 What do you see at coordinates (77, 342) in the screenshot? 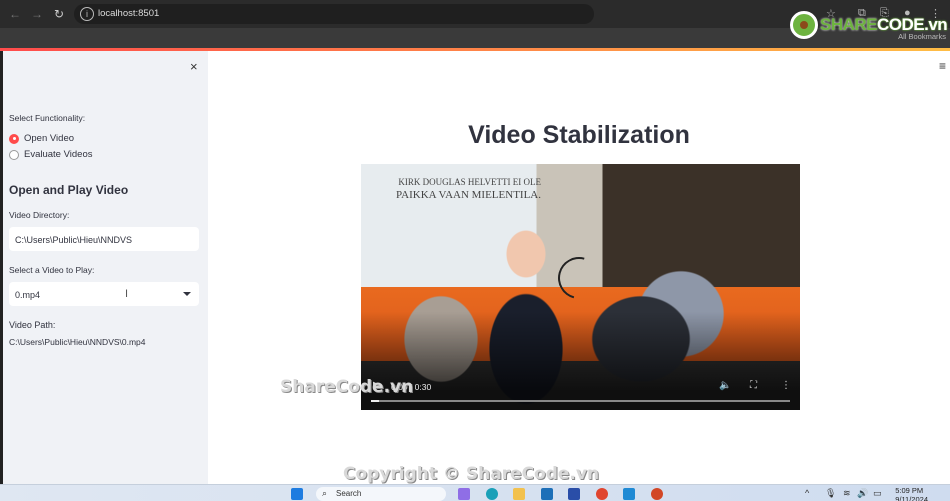
I see `video-path-value: C:\Users\Public\Hieu\NNDVS\0.mp4` at bounding box center [77, 342].